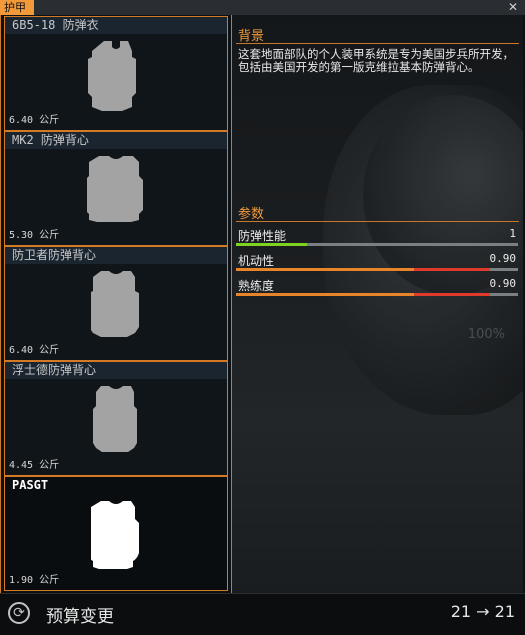 The height and width of the screenshot is (635, 525). I want to click on armor-item-name: PASGT, so click(116, 485).